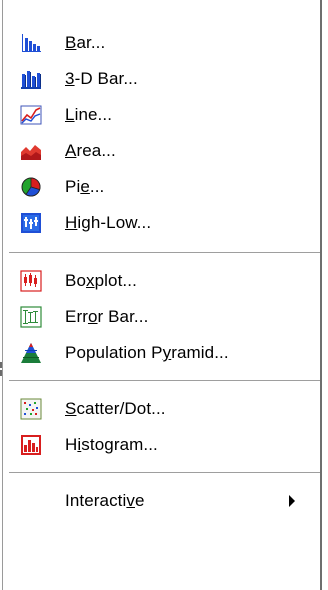  I want to click on population-pyramid-icon, so click(31, 353).